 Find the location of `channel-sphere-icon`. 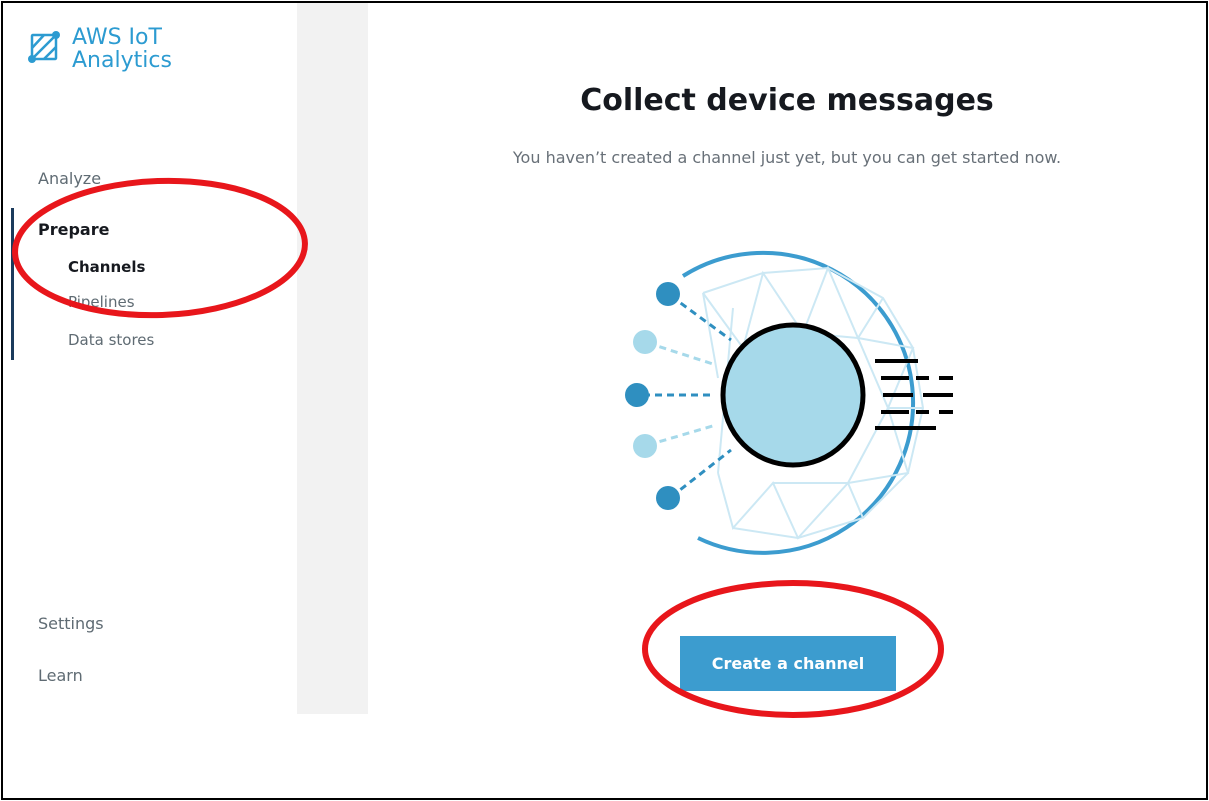

channel-sphere-icon is located at coordinates (793, 395).